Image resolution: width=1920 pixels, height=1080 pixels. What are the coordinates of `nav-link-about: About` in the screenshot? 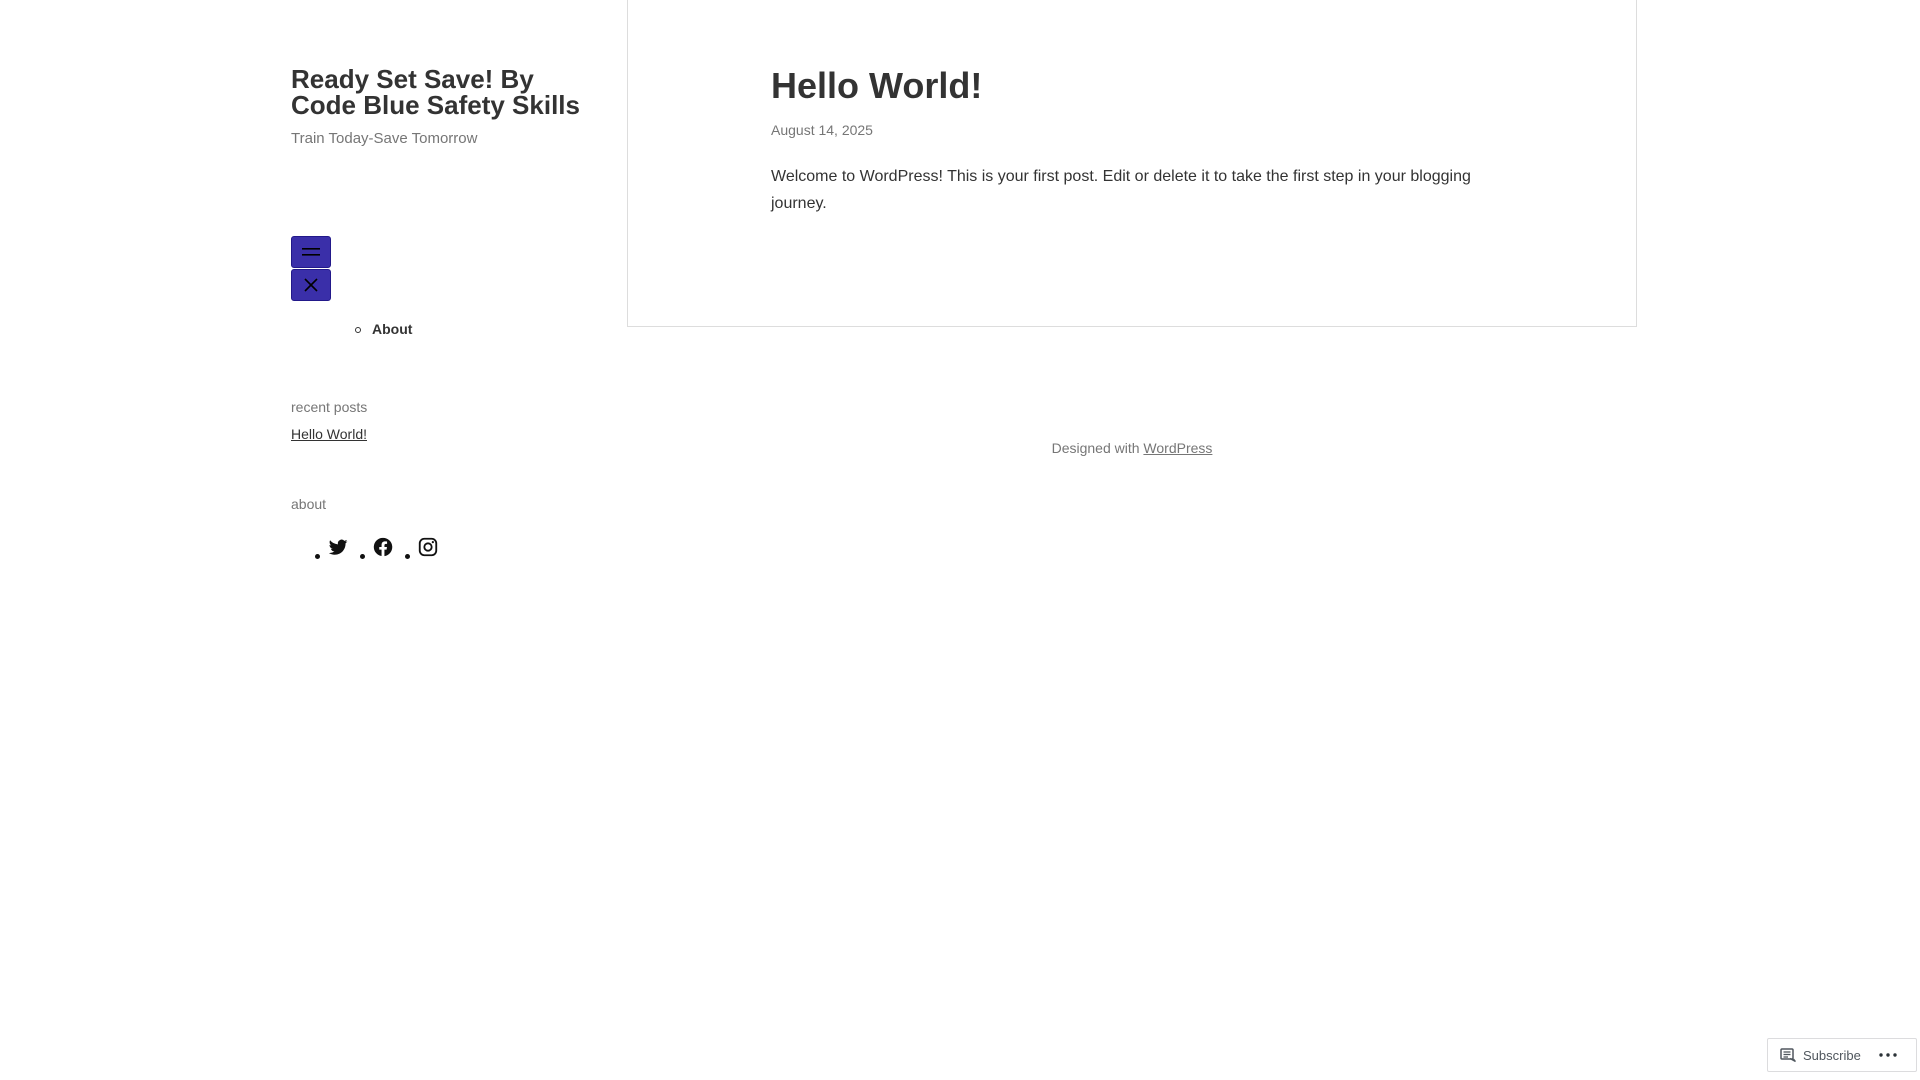 It's located at (392, 329).